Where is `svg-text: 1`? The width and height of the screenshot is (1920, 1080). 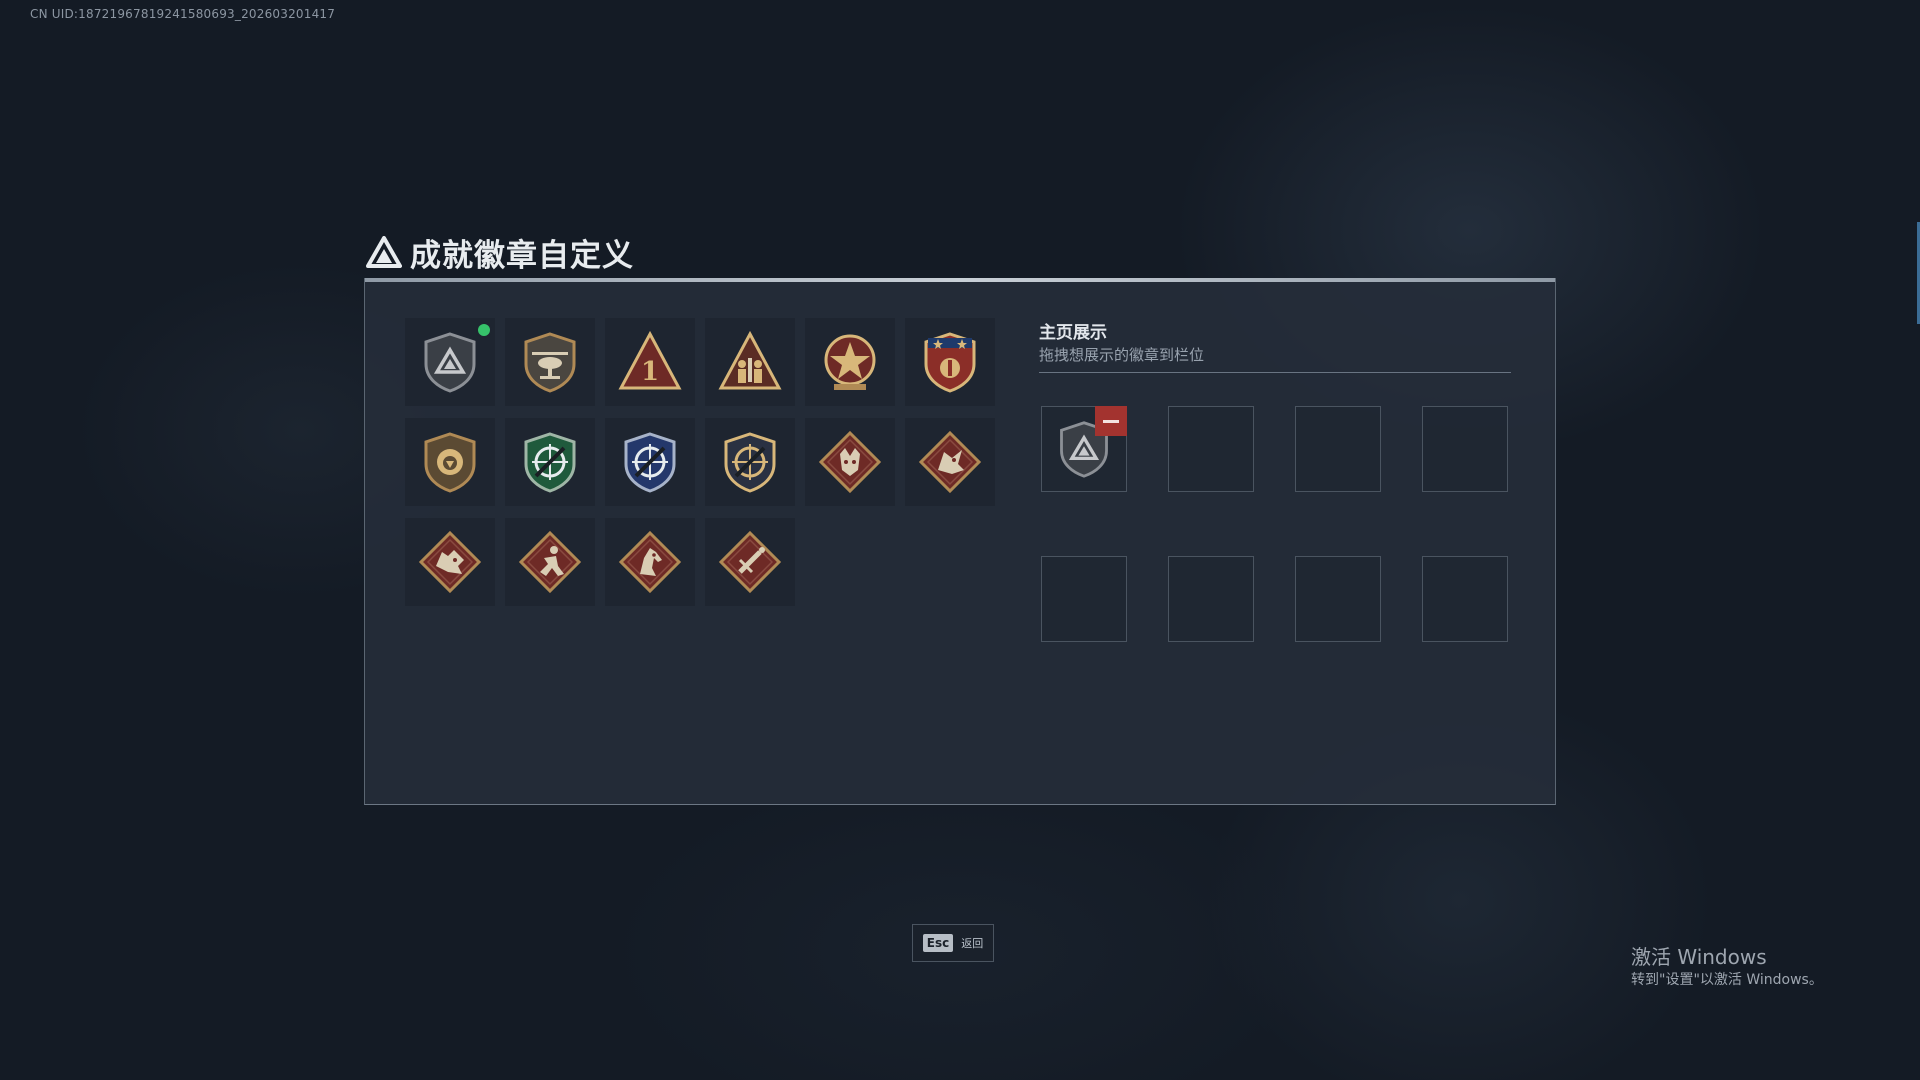 svg-text: 1 is located at coordinates (650, 372).